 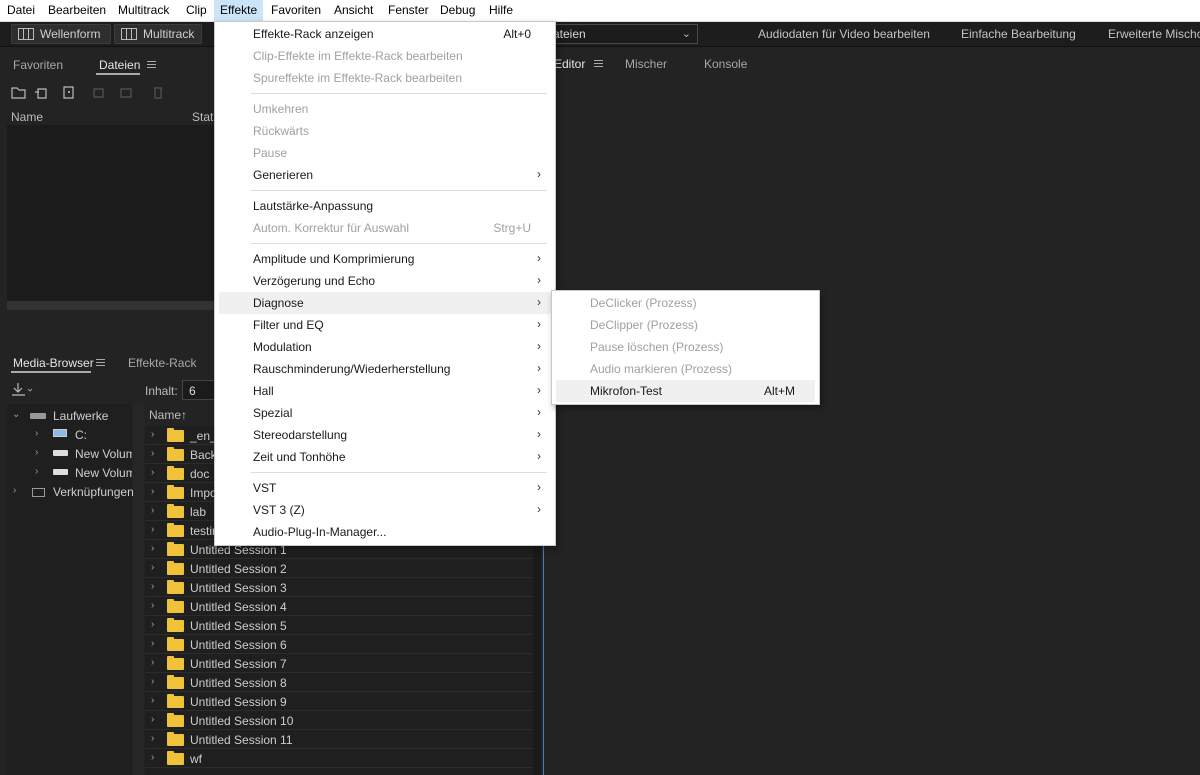 What do you see at coordinates (339, 758) in the screenshot?
I see `list-item: › wf` at bounding box center [339, 758].